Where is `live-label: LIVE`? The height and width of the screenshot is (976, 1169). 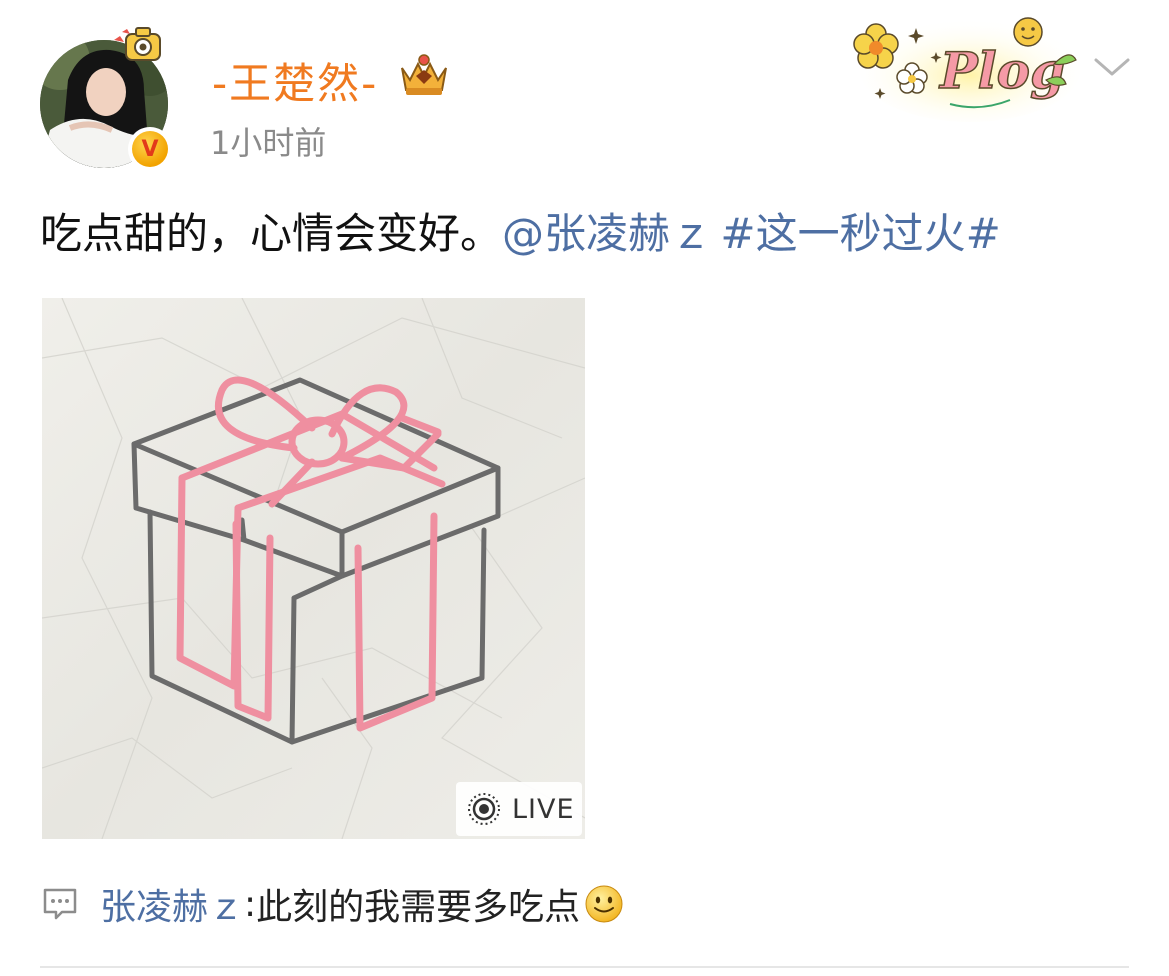
live-label: LIVE is located at coordinates (543, 809).